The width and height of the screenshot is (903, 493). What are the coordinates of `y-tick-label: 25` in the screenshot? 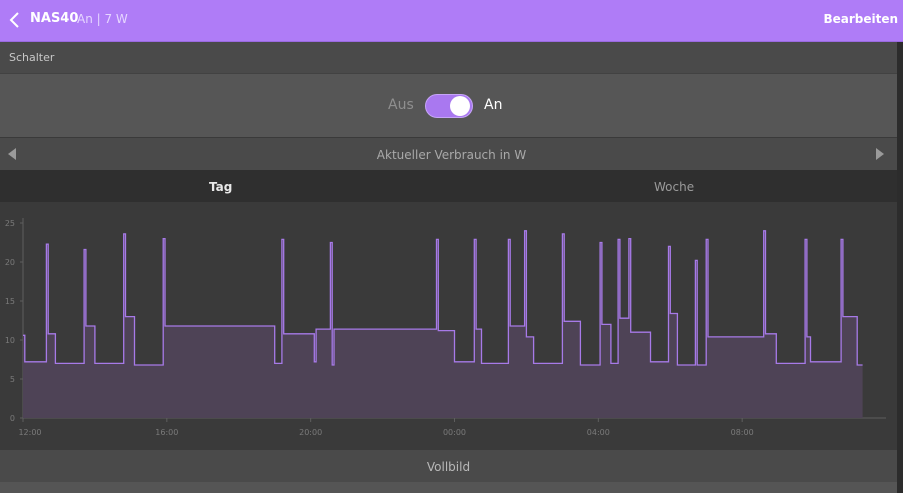 It's located at (10, 223).